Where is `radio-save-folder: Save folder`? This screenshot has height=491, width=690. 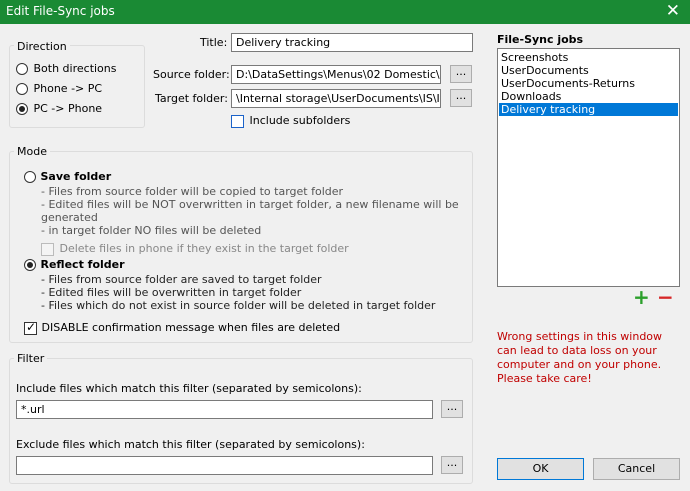
radio-save-folder: Save folder is located at coordinates (67, 176).